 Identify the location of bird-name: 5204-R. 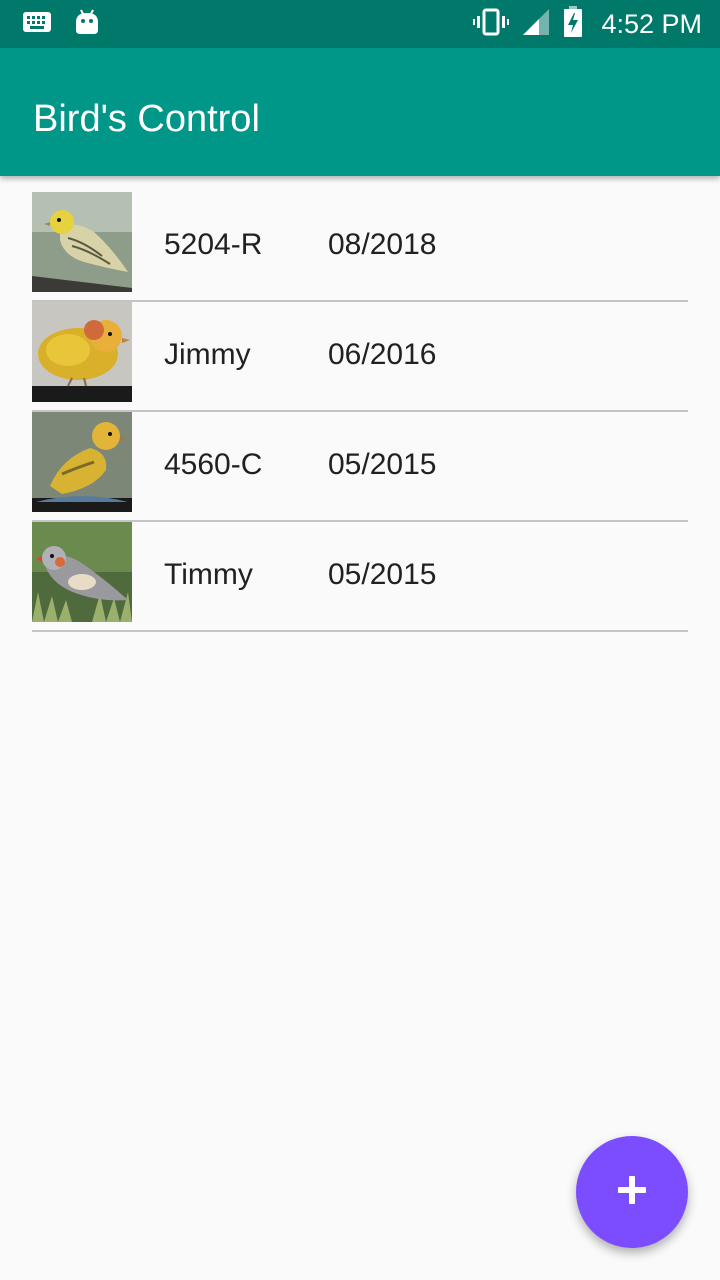
(213, 244).